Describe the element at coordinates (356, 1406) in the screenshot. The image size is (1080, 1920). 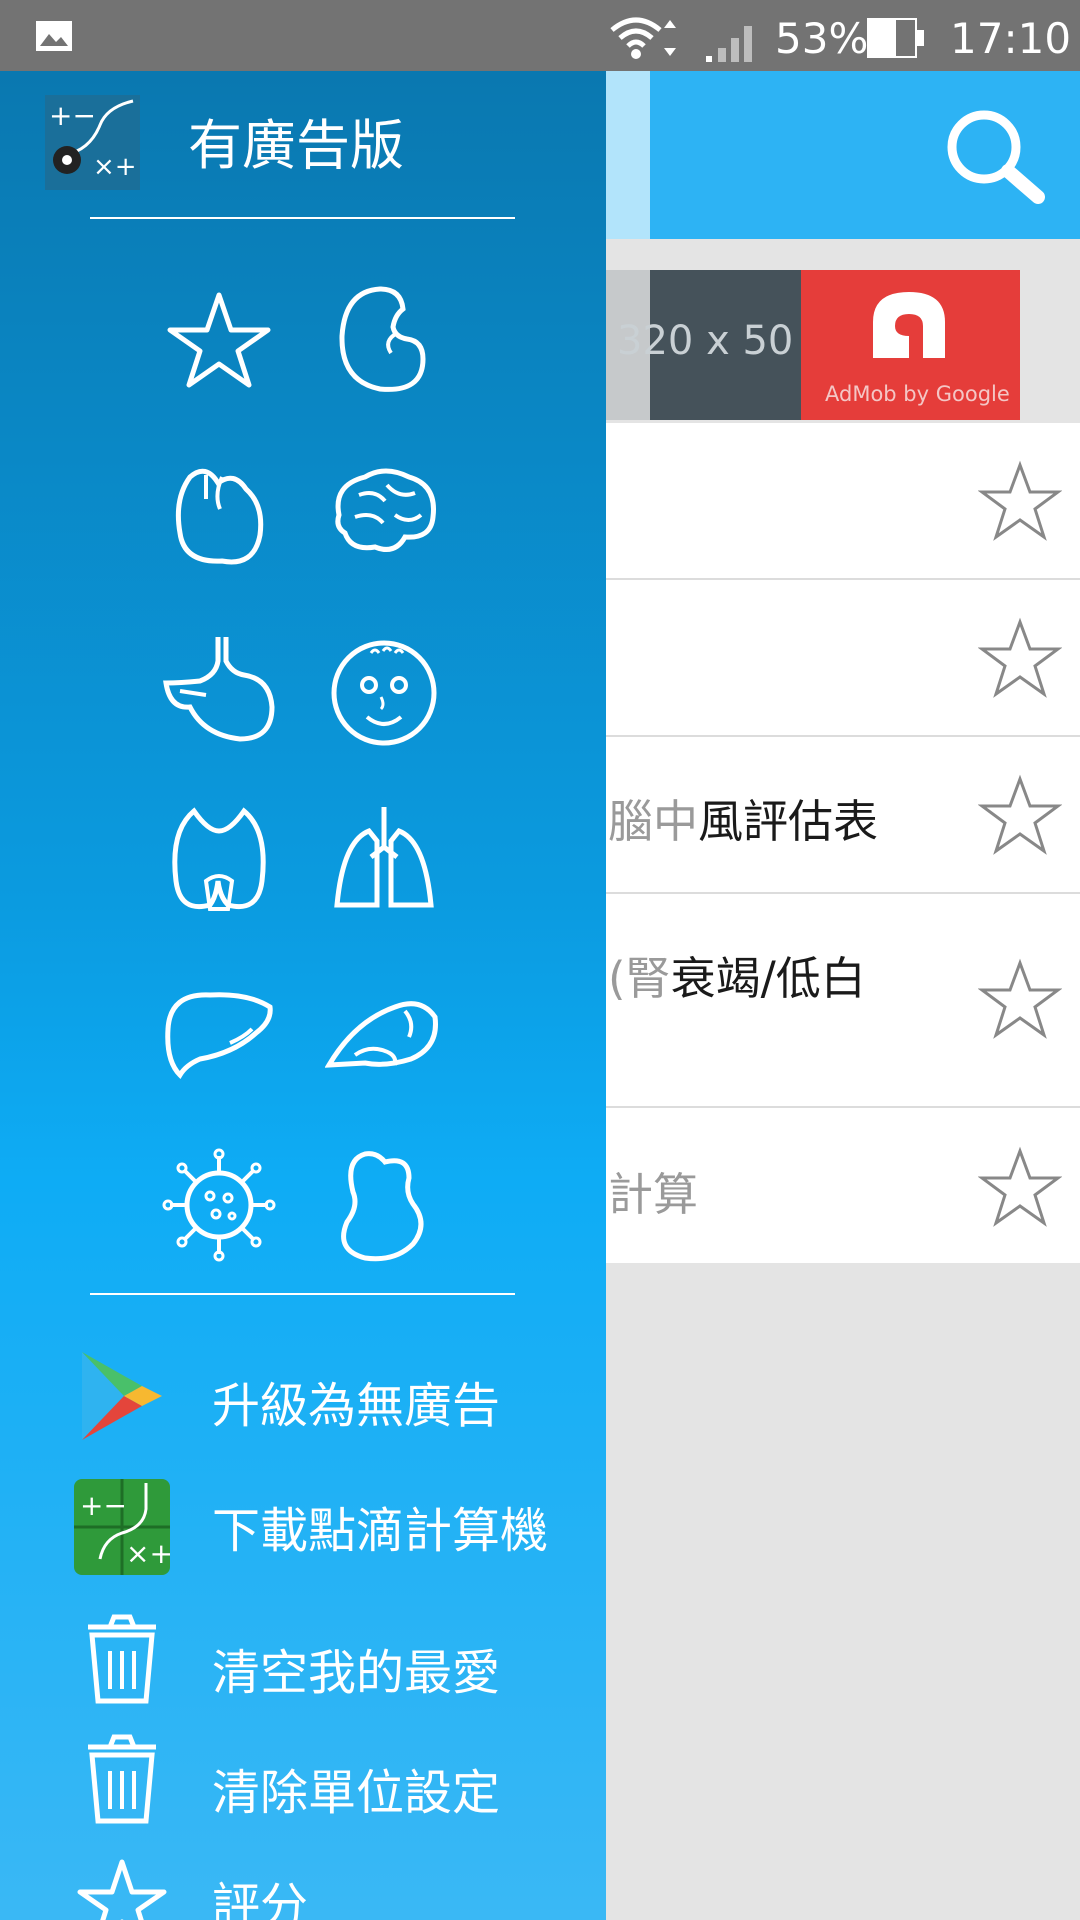
I see `menu-label: 升級為無廣告` at that location.